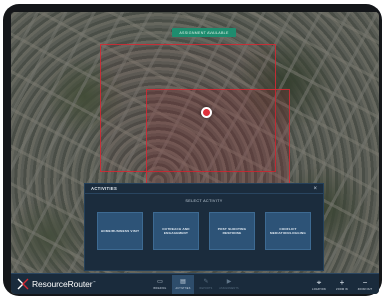 Image resolution: width=384 pixels, height=300 pixels. I want to click on zoom-in-button: + ZOOM IN, so click(342, 284).